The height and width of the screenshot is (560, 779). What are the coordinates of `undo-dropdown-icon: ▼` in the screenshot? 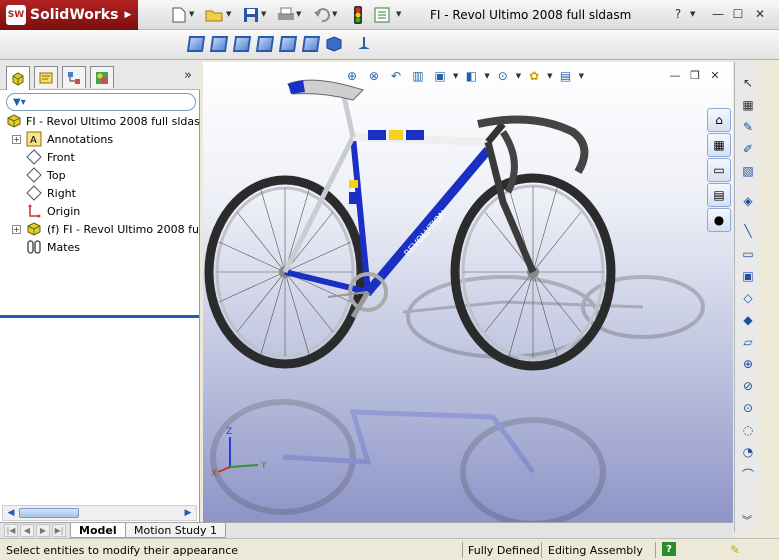 It's located at (334, 14).